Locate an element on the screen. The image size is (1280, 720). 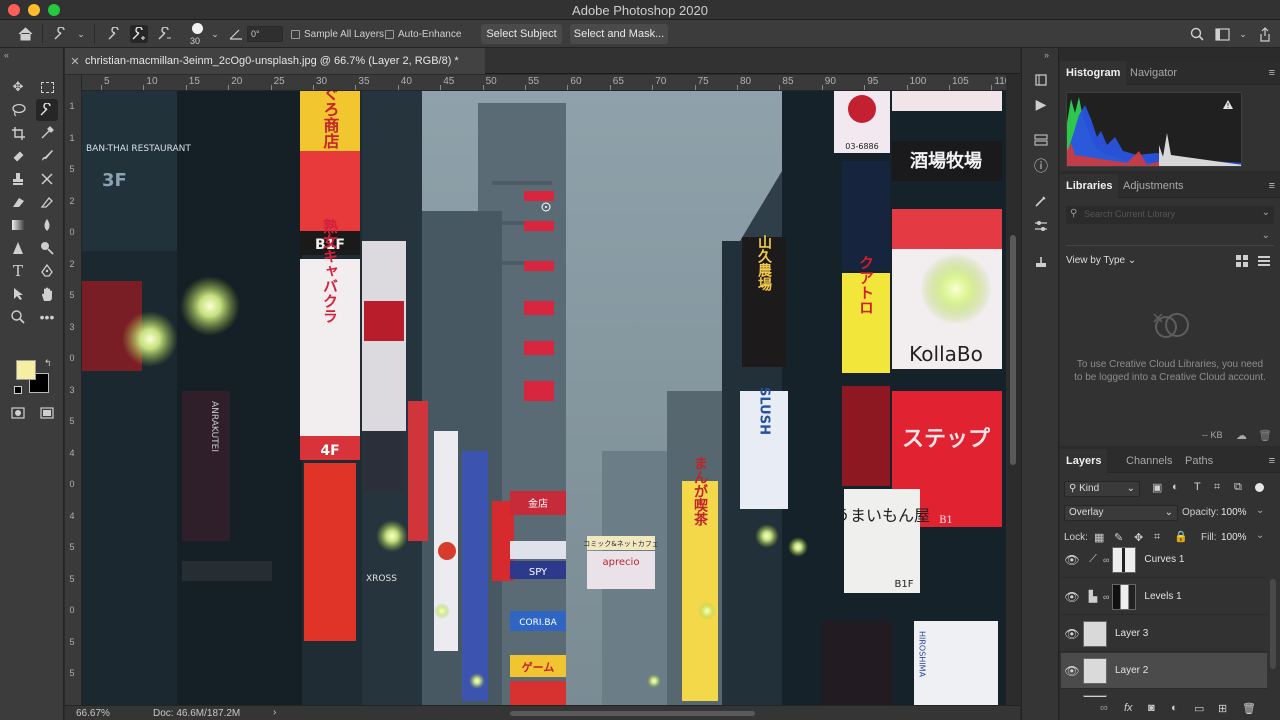
new-group-icon: ▭ is located at coordinates (1199, 708).